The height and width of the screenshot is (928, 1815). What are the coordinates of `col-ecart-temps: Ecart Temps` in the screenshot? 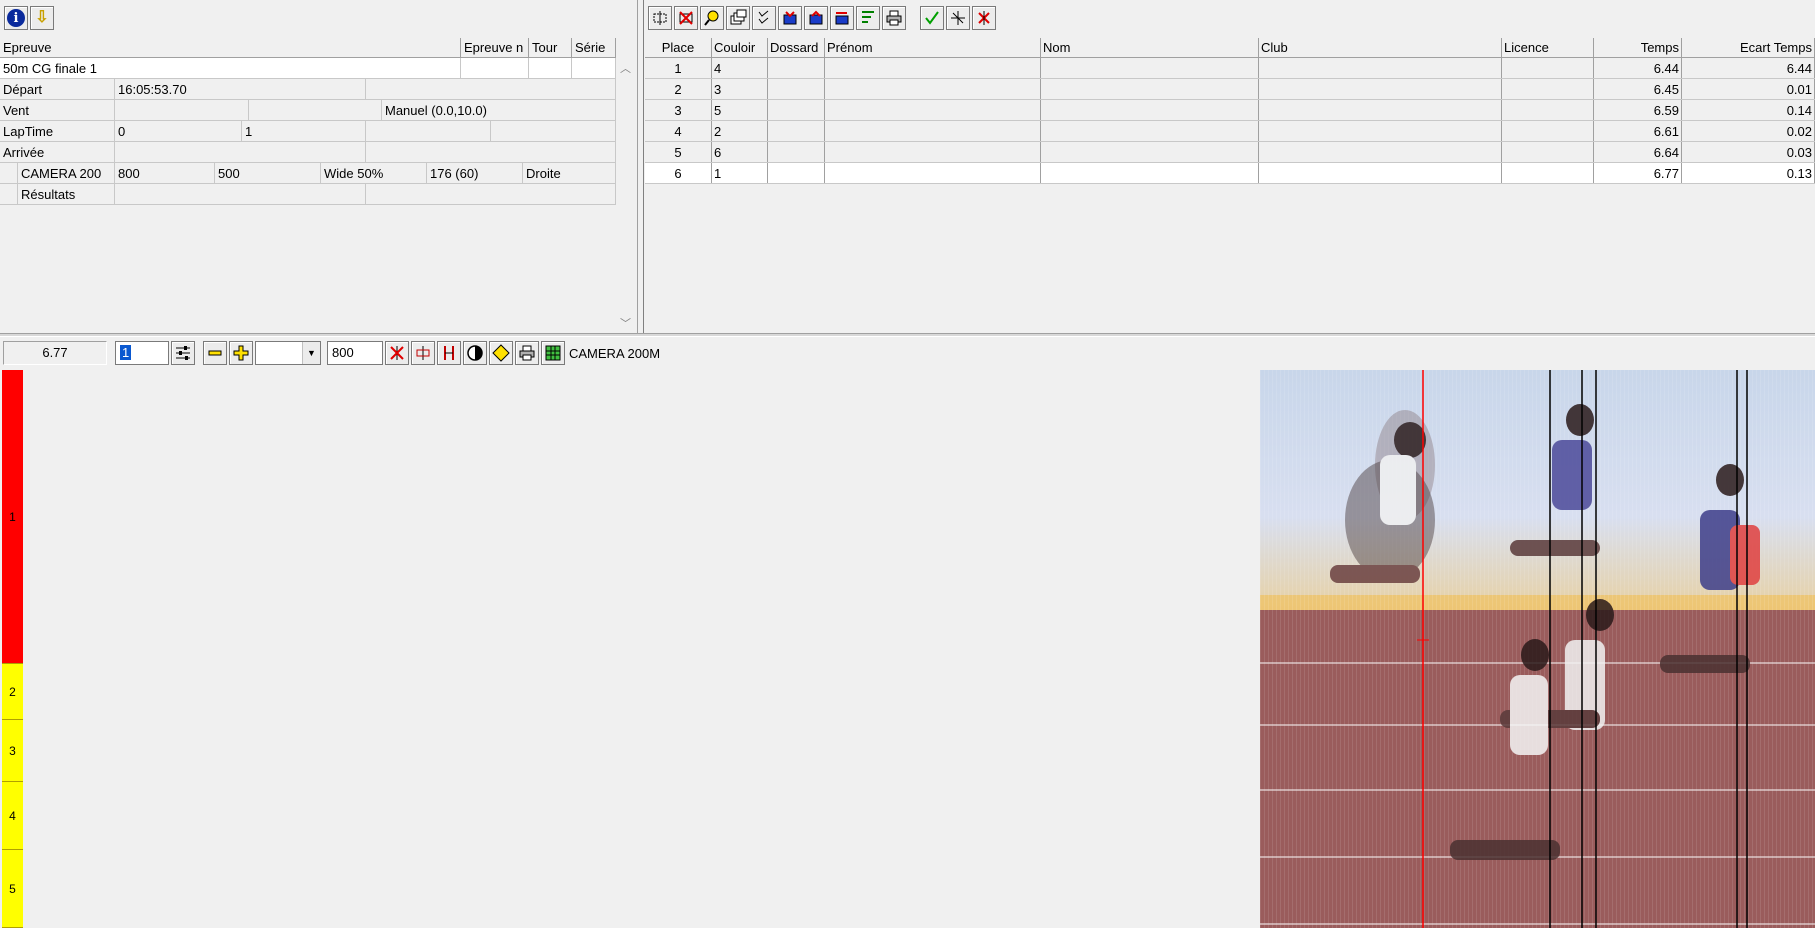 It's located at (1748, 47).